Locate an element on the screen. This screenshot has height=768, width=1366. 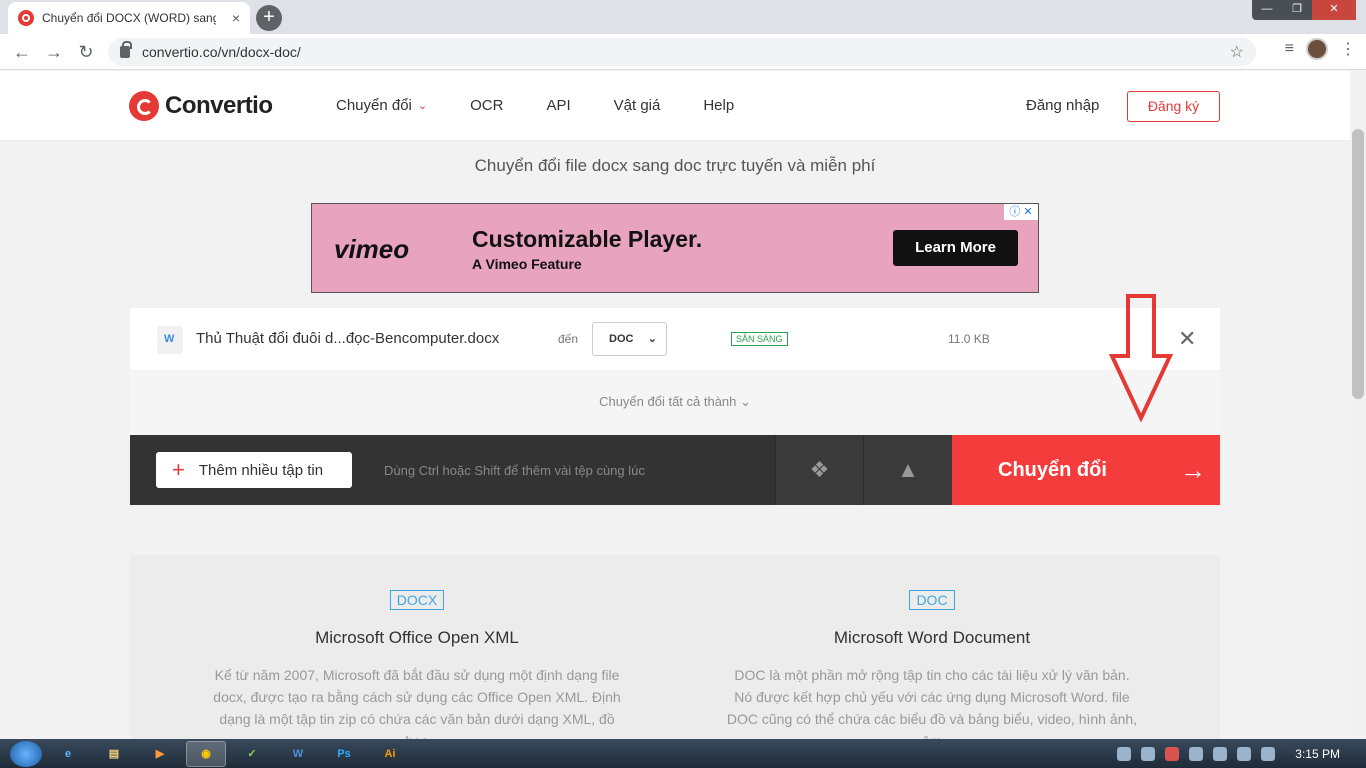
convertio-logo: Convertio is located at coordinates (201, 106).